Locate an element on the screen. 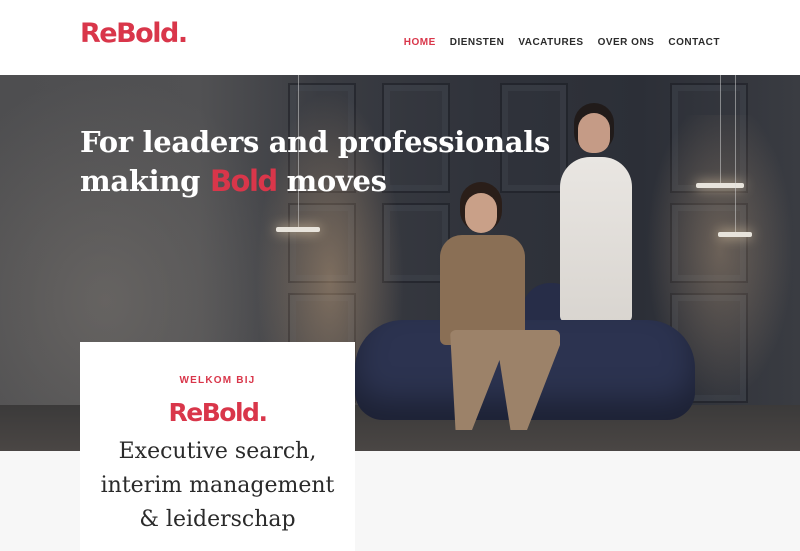 The width and height of the screenshot is (800, 551). nav-item-diensten: DIENSTEN is located at coordinates (477, 43).